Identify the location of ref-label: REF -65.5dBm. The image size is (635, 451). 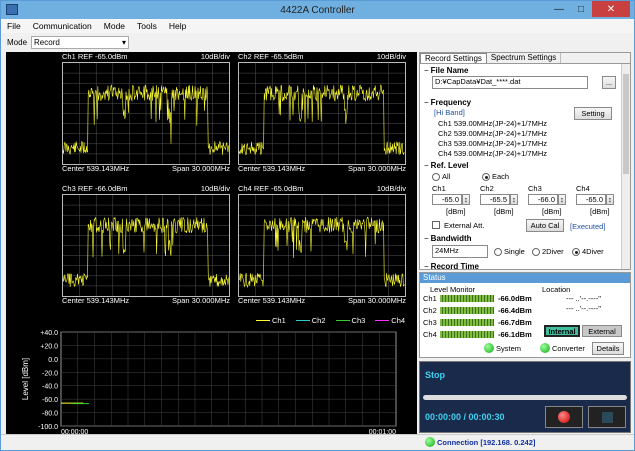
(278, 56).